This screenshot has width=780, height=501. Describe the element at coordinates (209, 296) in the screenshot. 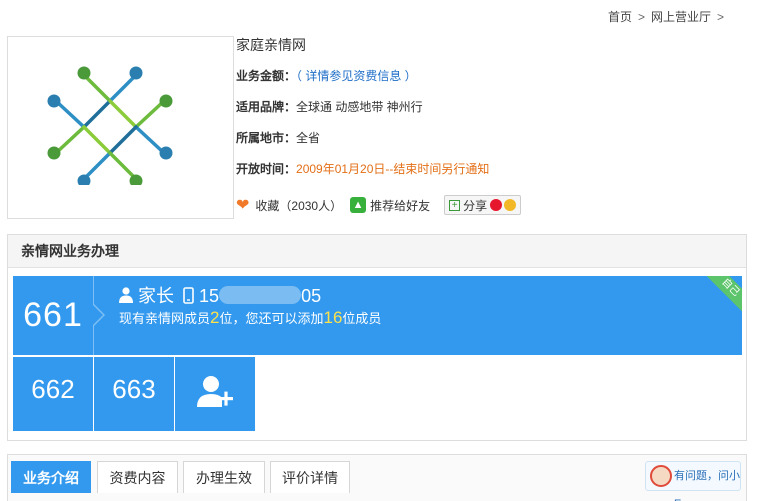

I see `phone-prefix: 15` at that location.